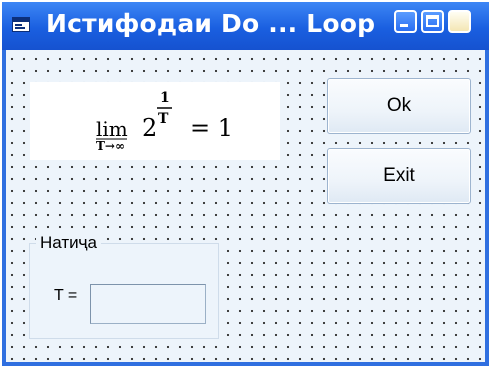 Image resolution: width=491 pixels, height=368 pixels. I want to click on title-bar: Истифодаи Do ... Loop, so click(245, 26).